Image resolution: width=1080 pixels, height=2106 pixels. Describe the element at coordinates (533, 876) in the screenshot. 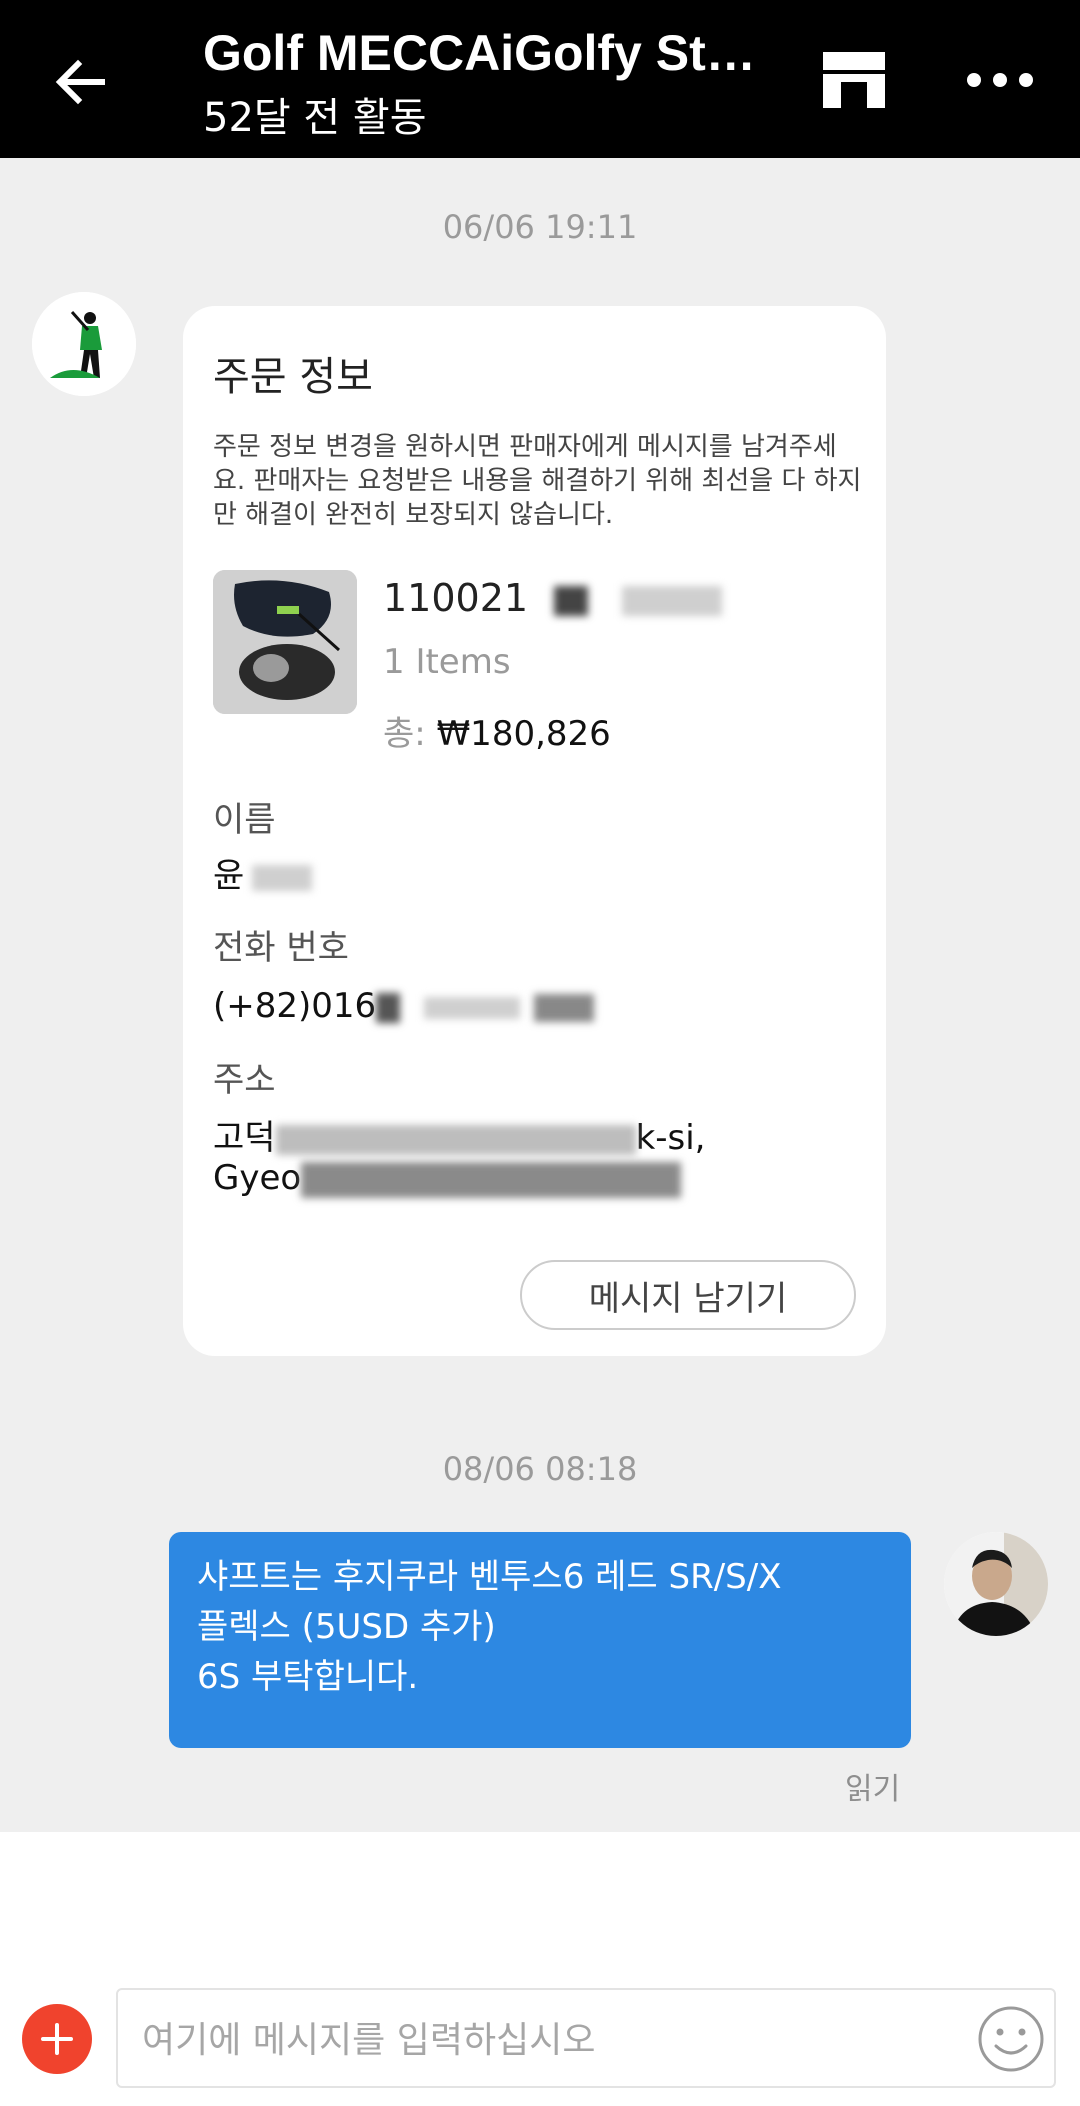

I see `name-value: 윤` at that location.